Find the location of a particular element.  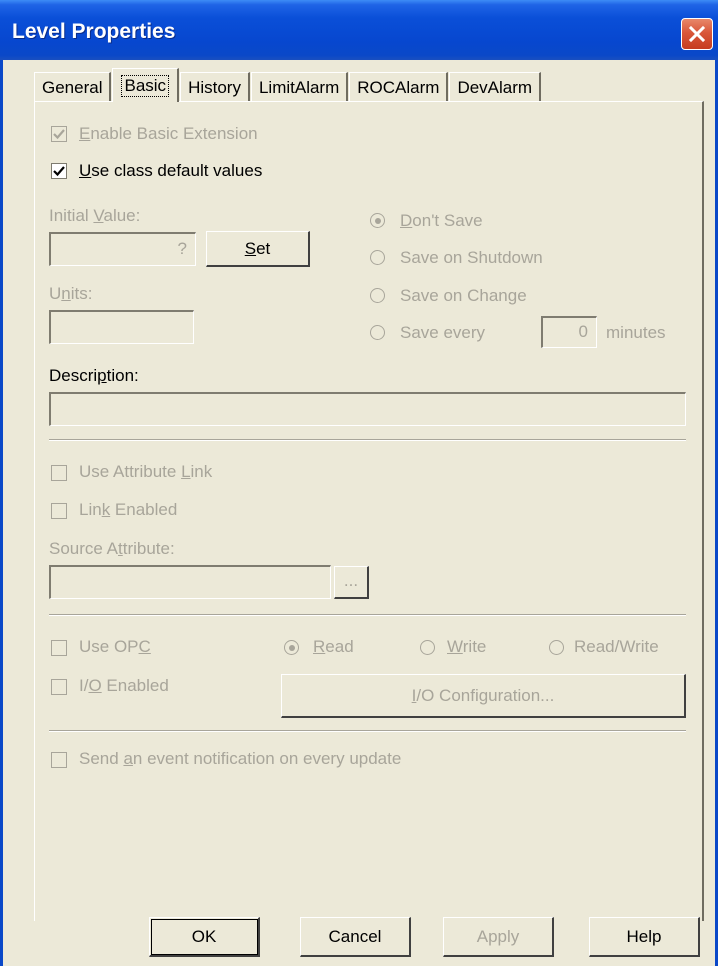

window-title: Level Properties is located at coordinates (94, 31).